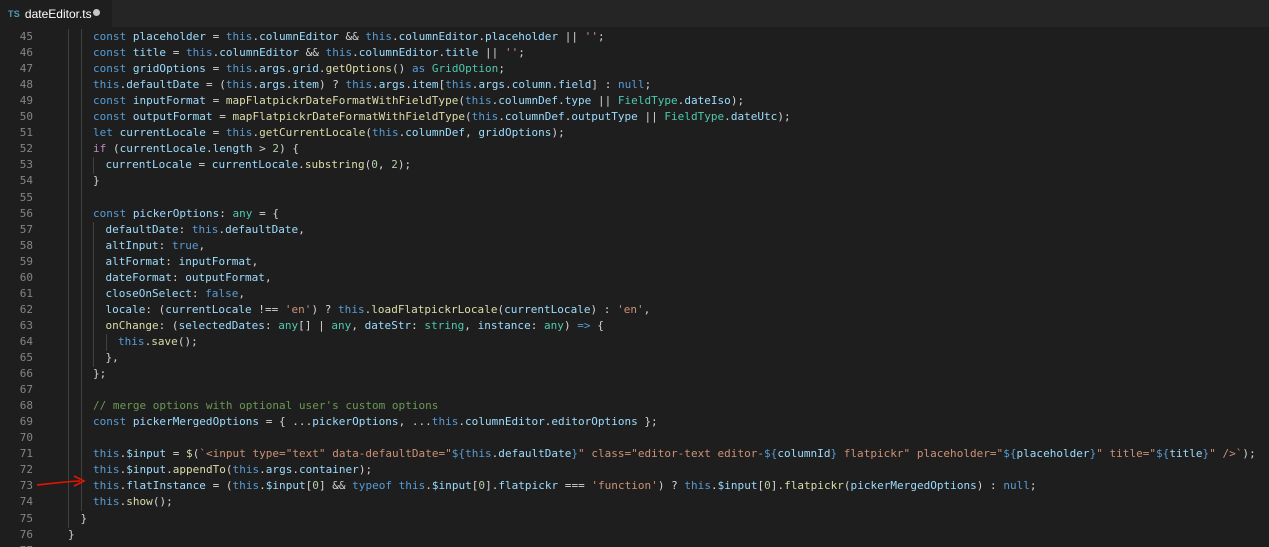  Describe the element at coordinates (634, 342) in the screenshot. I see `code-line: 64 this.save();` at that location.